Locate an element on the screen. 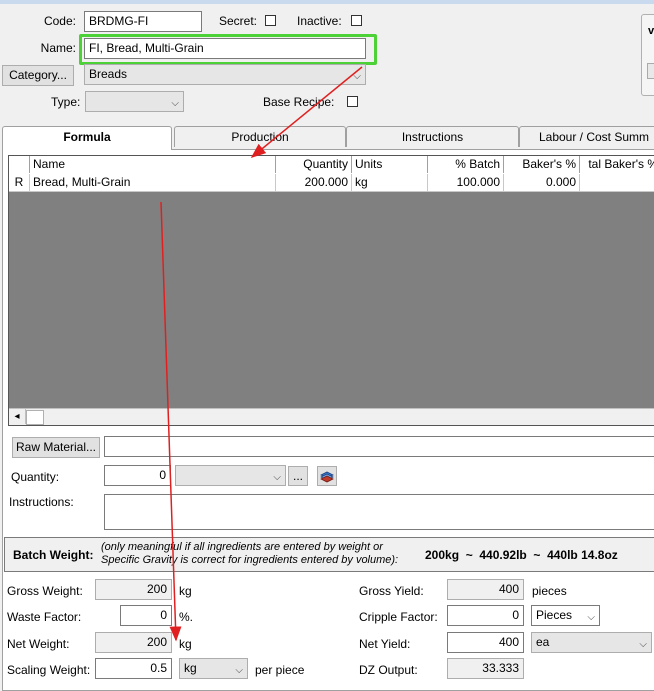 This screenshot has width=654, height=691. row-name: Bread, Multi-Grain is located at coordinates (153, 182).